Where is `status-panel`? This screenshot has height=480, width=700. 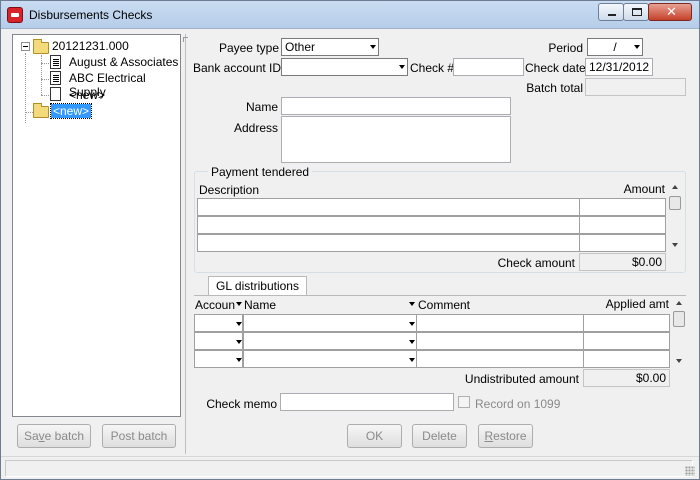 status-panel is located at coordinates (349, 468).